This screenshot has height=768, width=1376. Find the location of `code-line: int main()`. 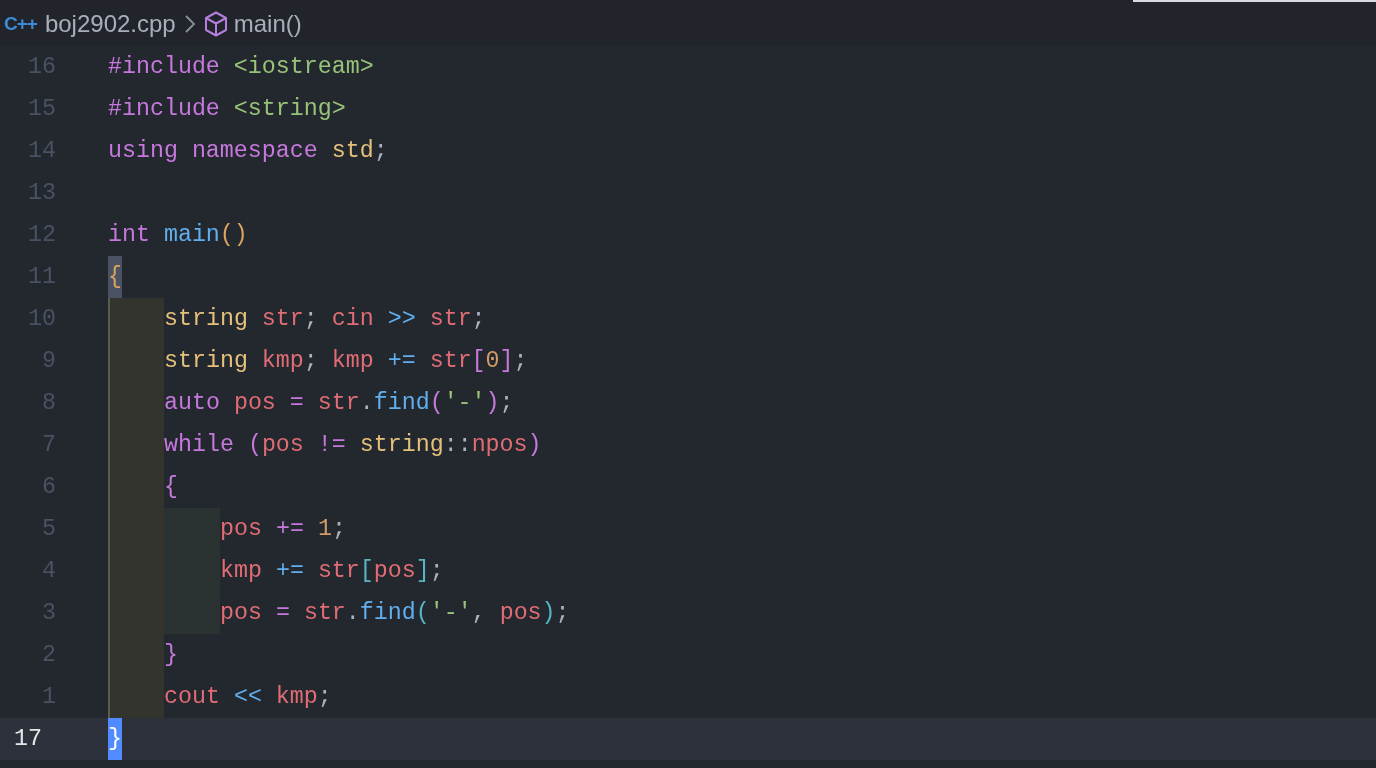

code-line: int main() is located at coordinates (178, 235).